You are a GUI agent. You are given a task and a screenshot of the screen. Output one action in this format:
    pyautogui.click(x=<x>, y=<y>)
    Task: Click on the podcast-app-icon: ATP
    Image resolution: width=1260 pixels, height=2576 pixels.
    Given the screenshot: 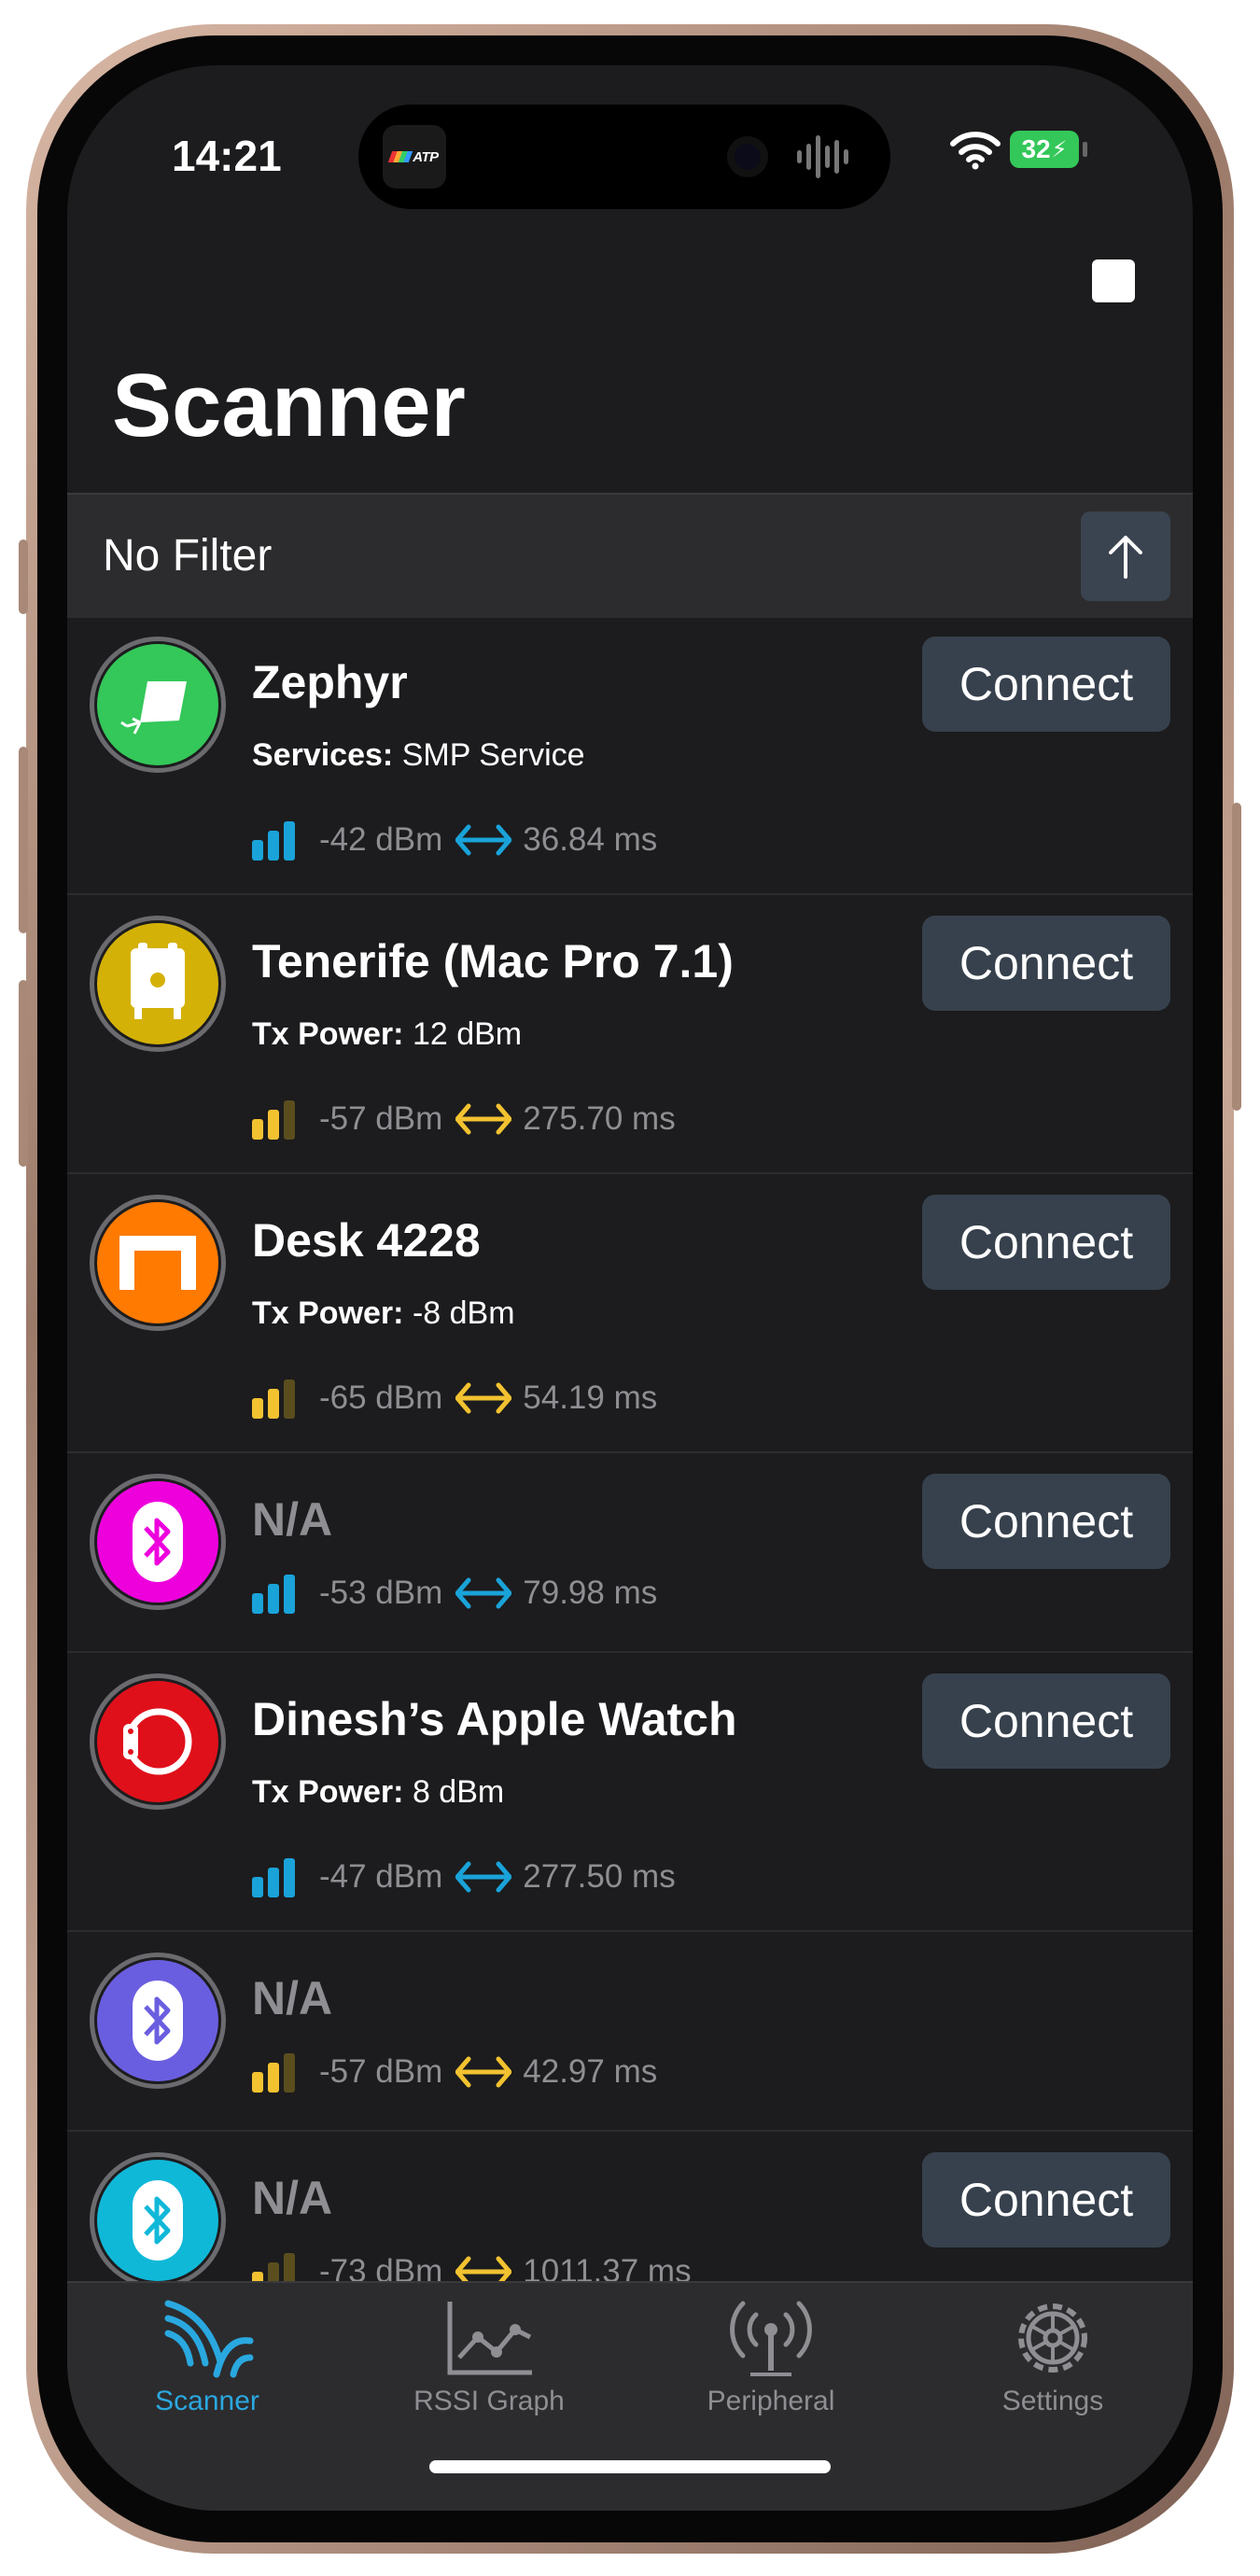 What is the action you would take?
    pyautogui.click(x=414, y=157)
    